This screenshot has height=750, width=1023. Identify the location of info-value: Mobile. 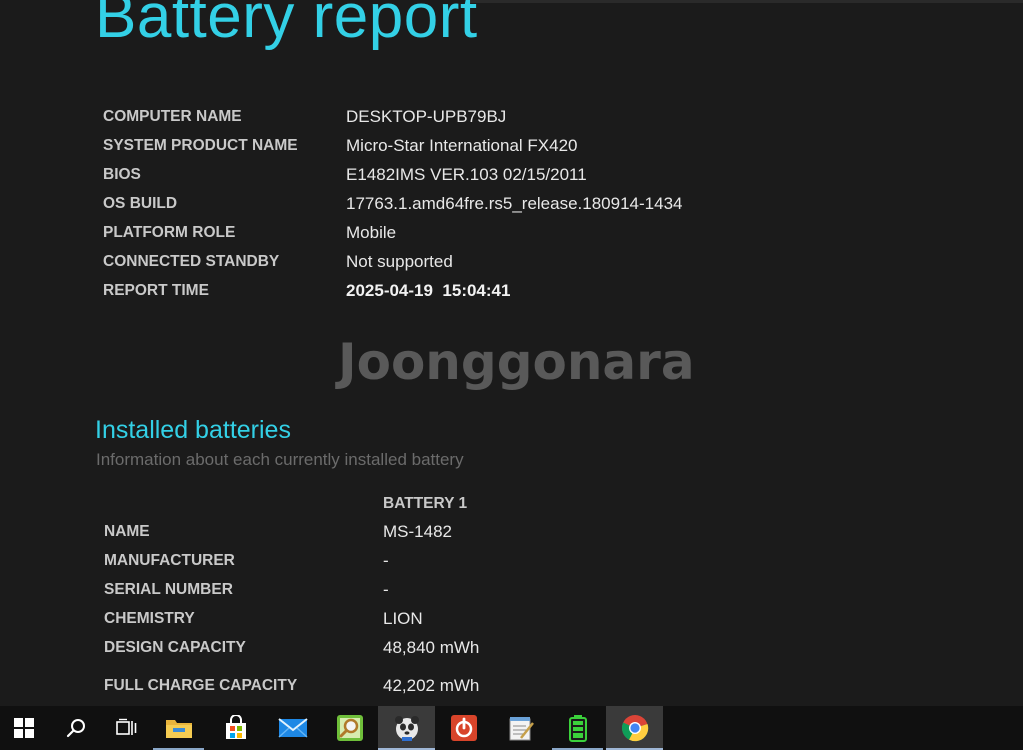
(371, 232).